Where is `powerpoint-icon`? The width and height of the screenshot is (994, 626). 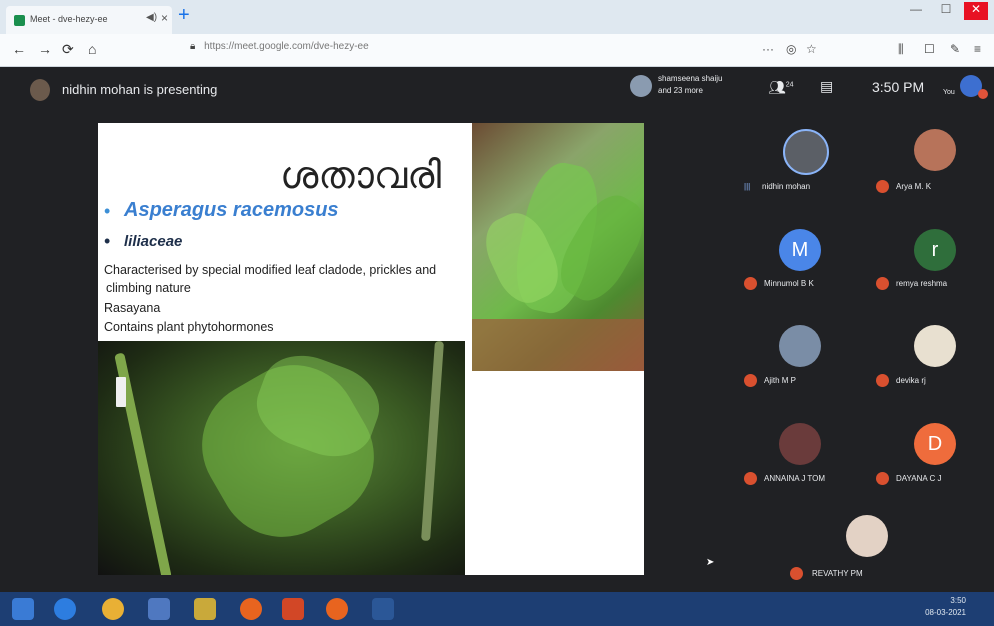 powerpoint-icon is located at coordinates (293, 609).